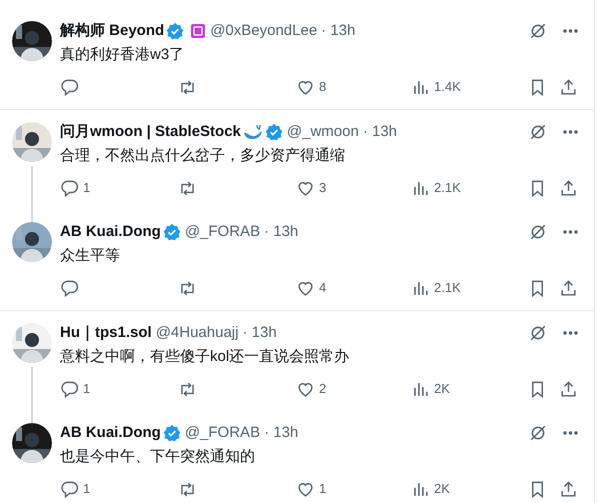 This screenshot has height=503, width=597. I want to click on like-button: 1, so click(353, 489).